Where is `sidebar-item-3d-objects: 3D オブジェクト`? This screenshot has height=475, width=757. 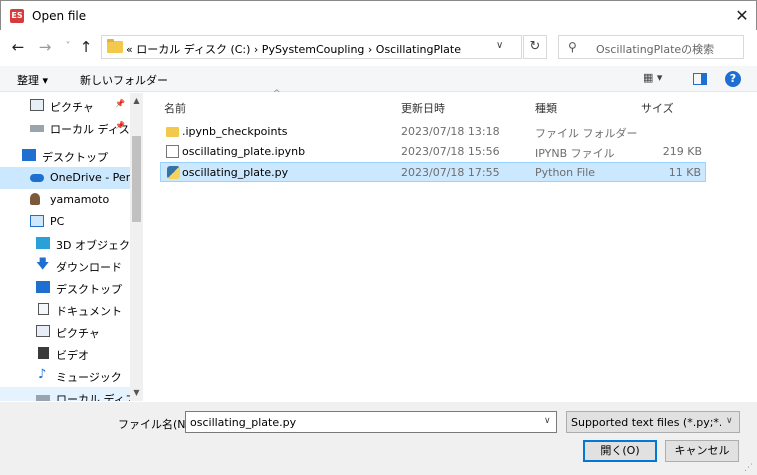 sidebar-item-3d-objects: 3D オブジェクト is located at coordinates (70, 244).